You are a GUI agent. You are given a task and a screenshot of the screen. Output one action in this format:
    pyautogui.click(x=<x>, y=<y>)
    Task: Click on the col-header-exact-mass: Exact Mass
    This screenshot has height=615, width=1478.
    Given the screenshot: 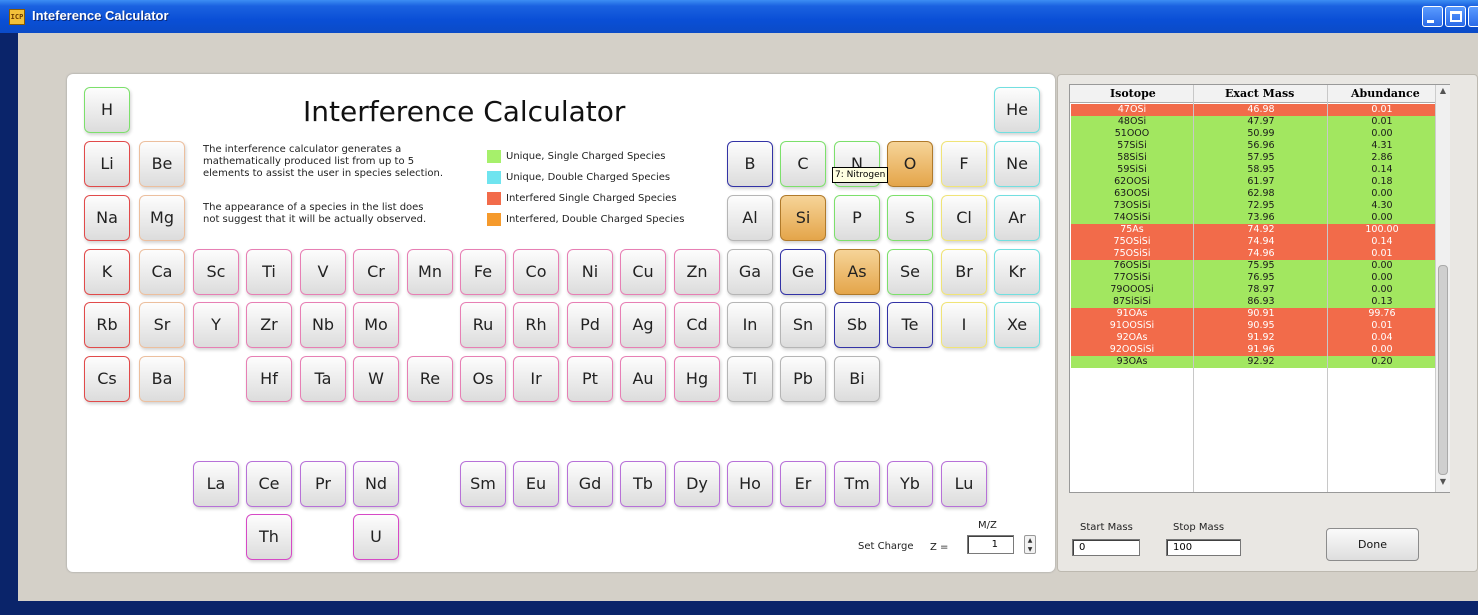 What is the action you would take?
    pyautogui.click(x=1259, y=93)
    